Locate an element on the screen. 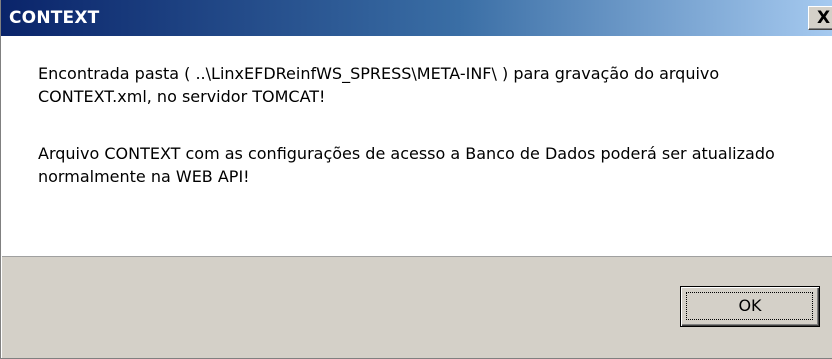 Image resolution: width=832 pixels, height=359 pixels. ok-button: OK is located at coordinates (750, 306).